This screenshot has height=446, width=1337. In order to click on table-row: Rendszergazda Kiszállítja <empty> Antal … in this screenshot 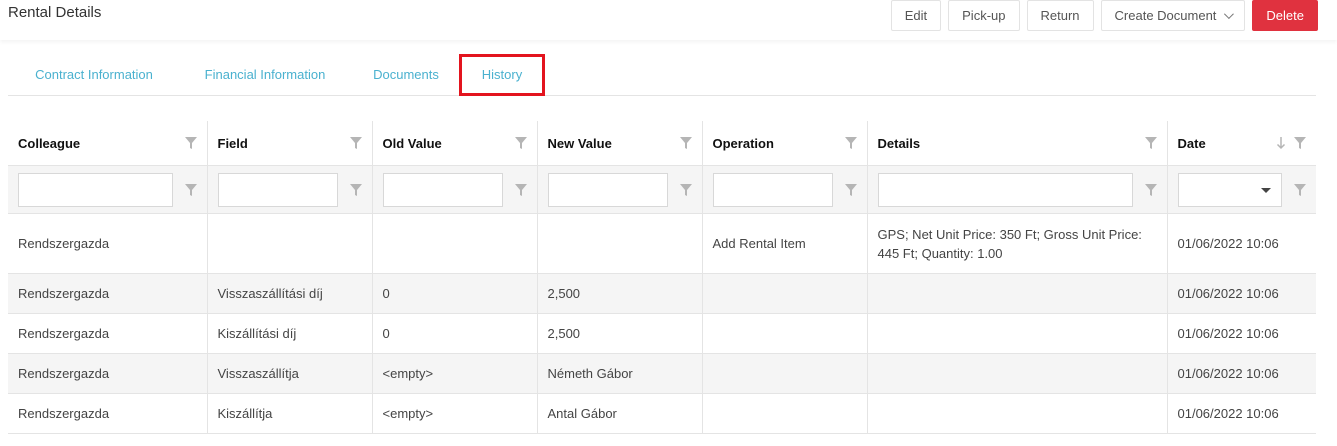, I will do `click(662, 413)`.